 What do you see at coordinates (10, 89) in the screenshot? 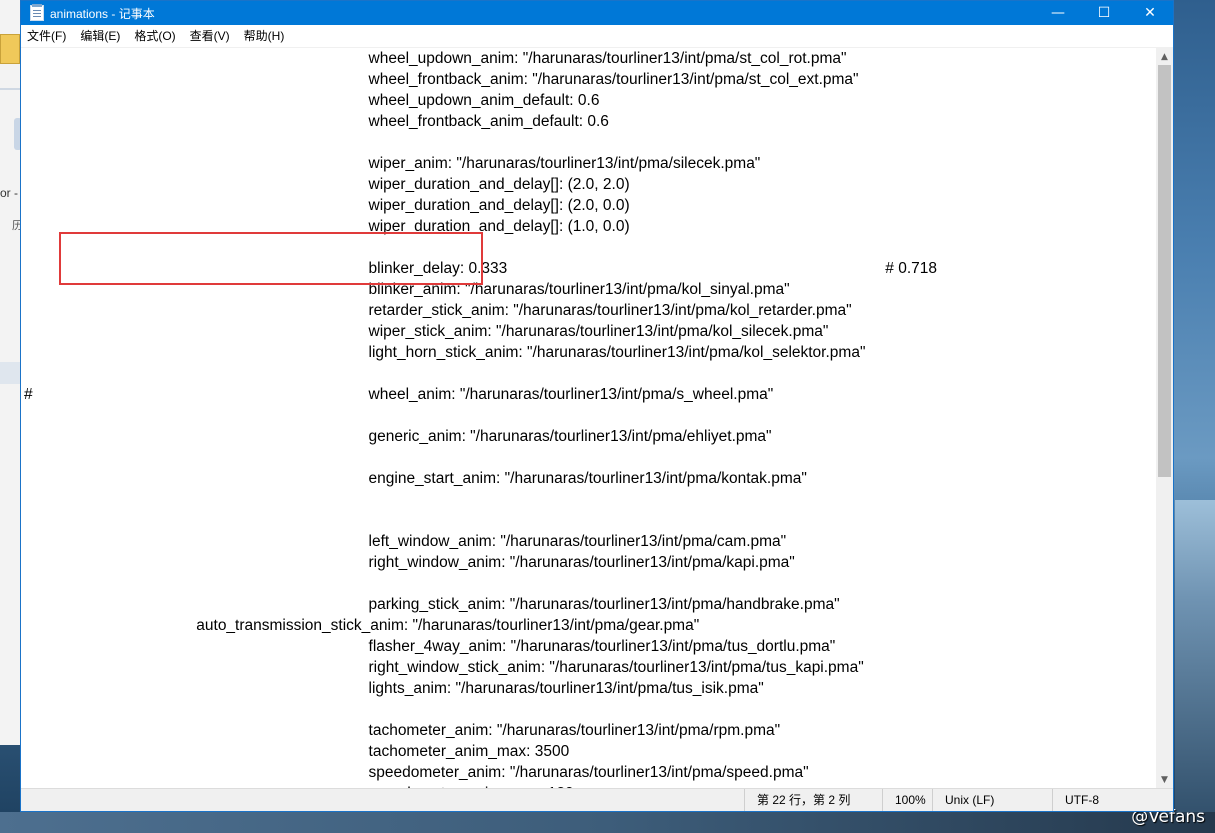
I see `background-divider` at bounding box center [10, 89].